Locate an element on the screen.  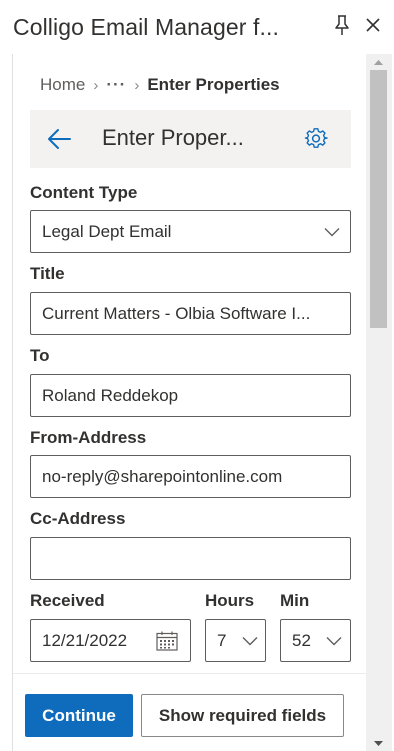
content-type-value: Legal Dept Email is located at coordinates (107, 231).